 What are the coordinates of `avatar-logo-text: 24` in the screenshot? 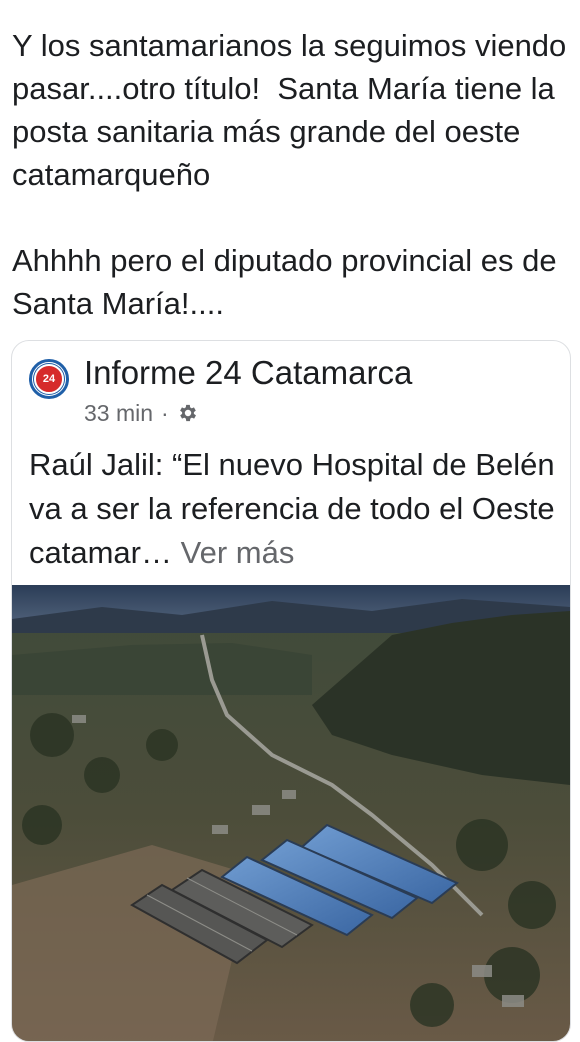 It's located at (49, 379).